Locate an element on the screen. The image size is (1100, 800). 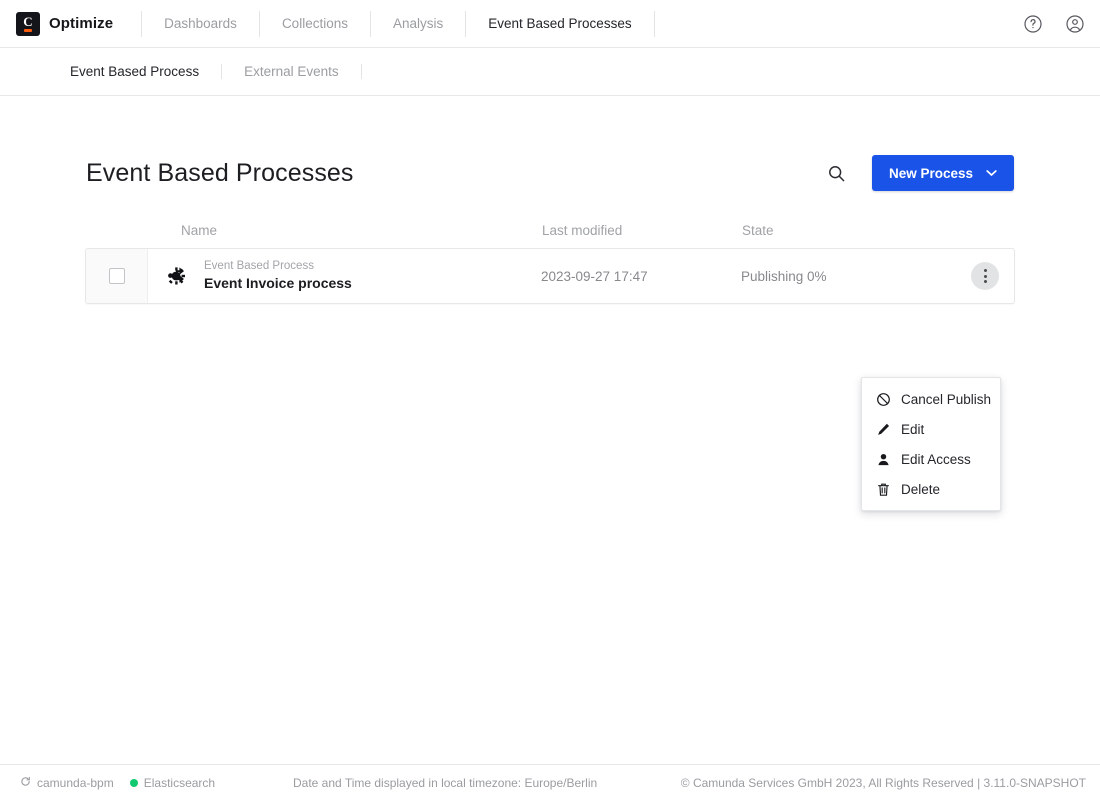
search-engine-status-label: Elasticsearch is located at coordinates (179, 782).